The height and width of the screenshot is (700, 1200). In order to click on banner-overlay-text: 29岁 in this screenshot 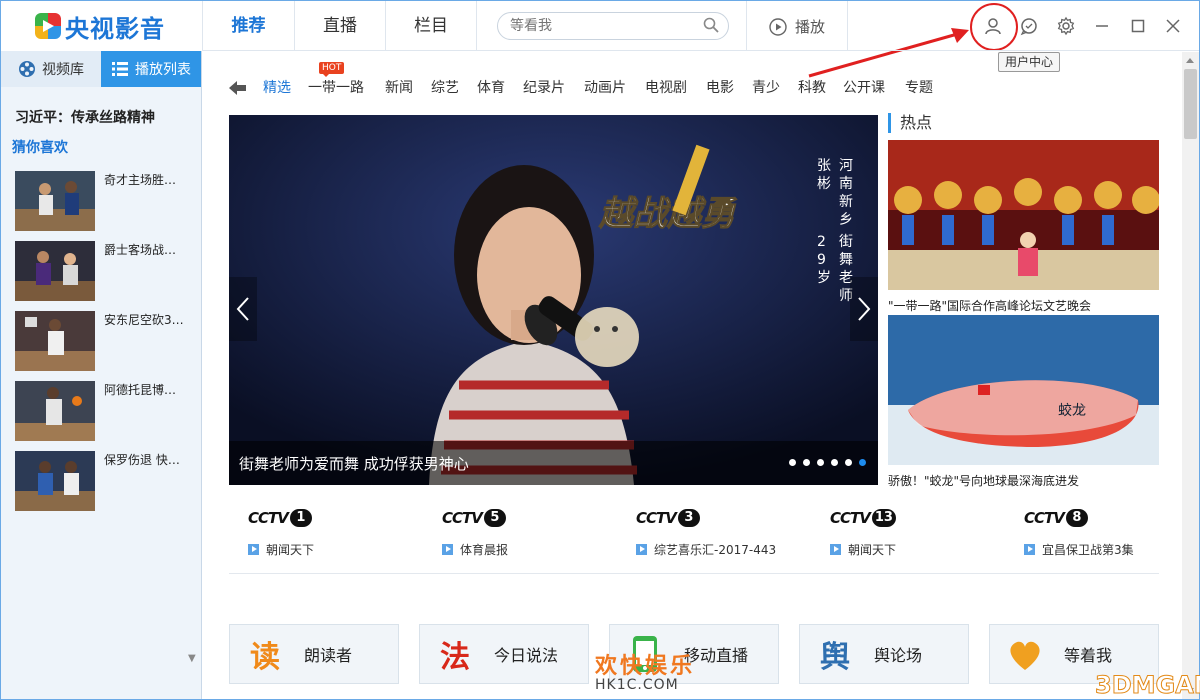, I will do `click(824, 260)`.